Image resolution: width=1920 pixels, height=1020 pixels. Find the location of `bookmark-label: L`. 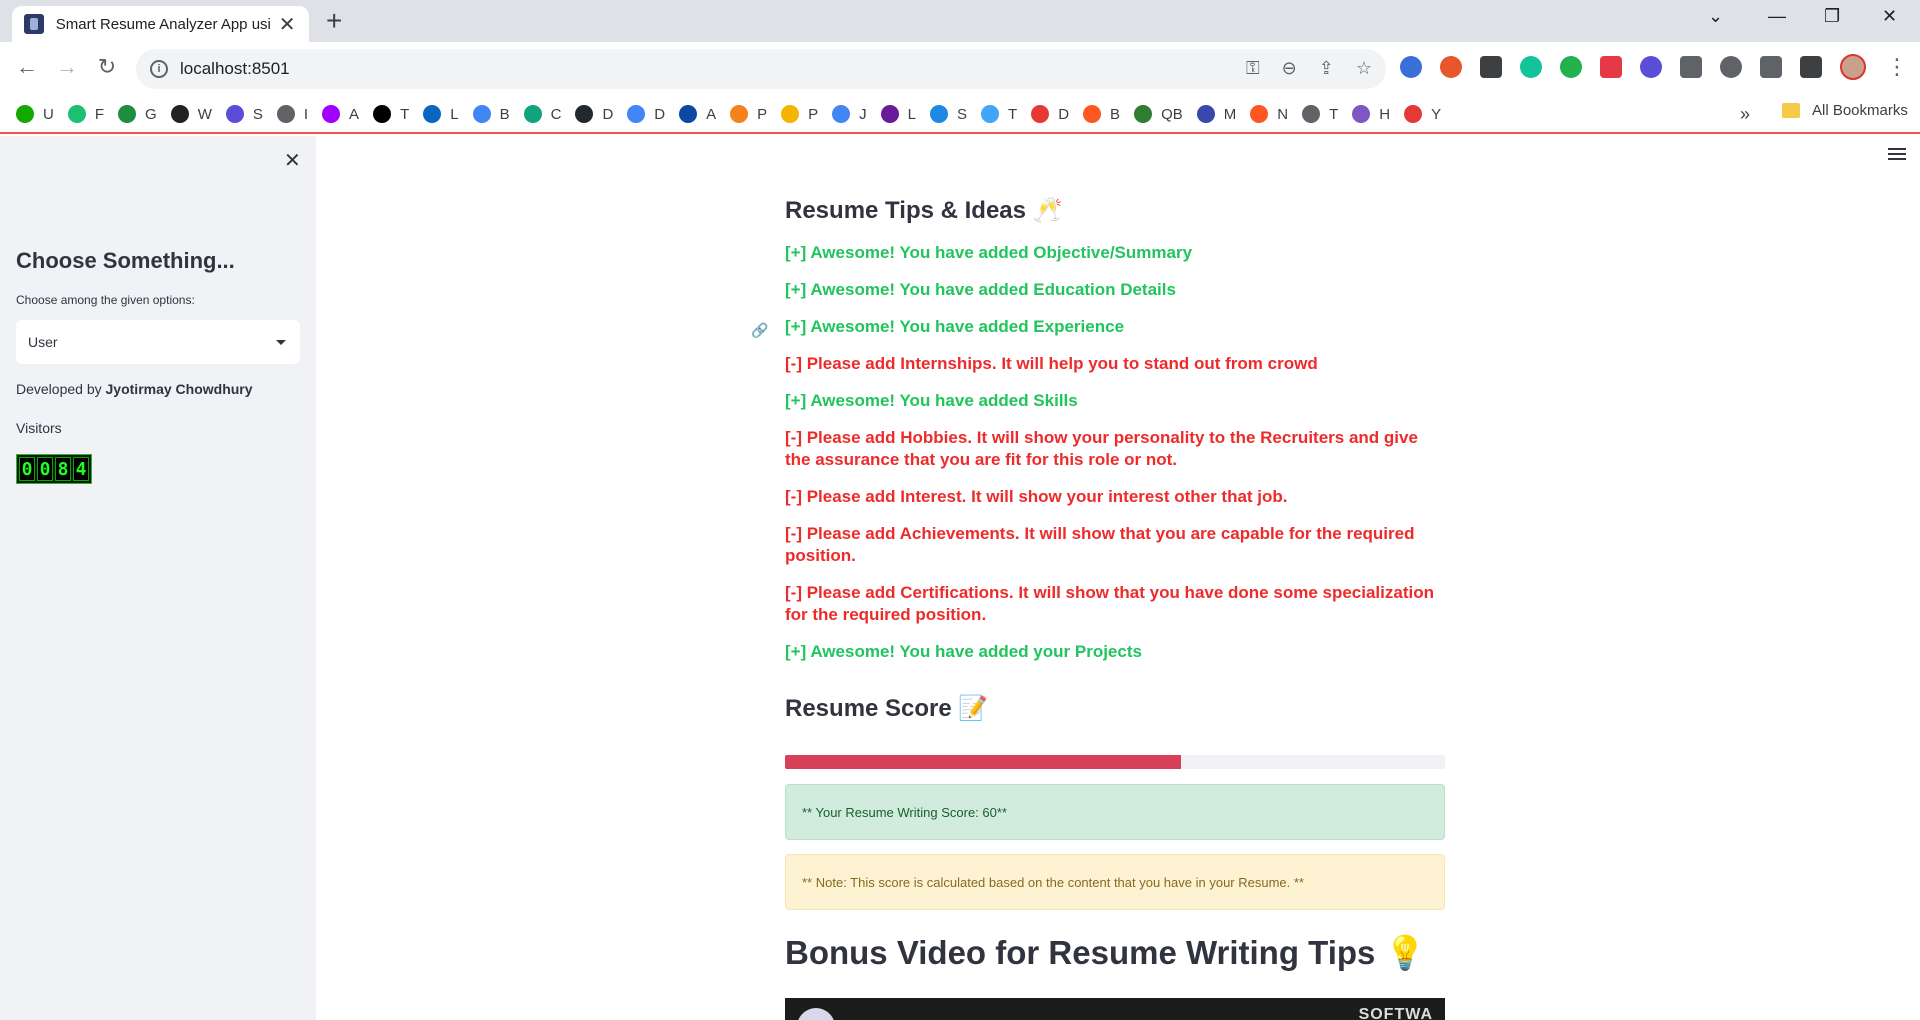

bookmark-label: L is located at coordinates (454, 114).